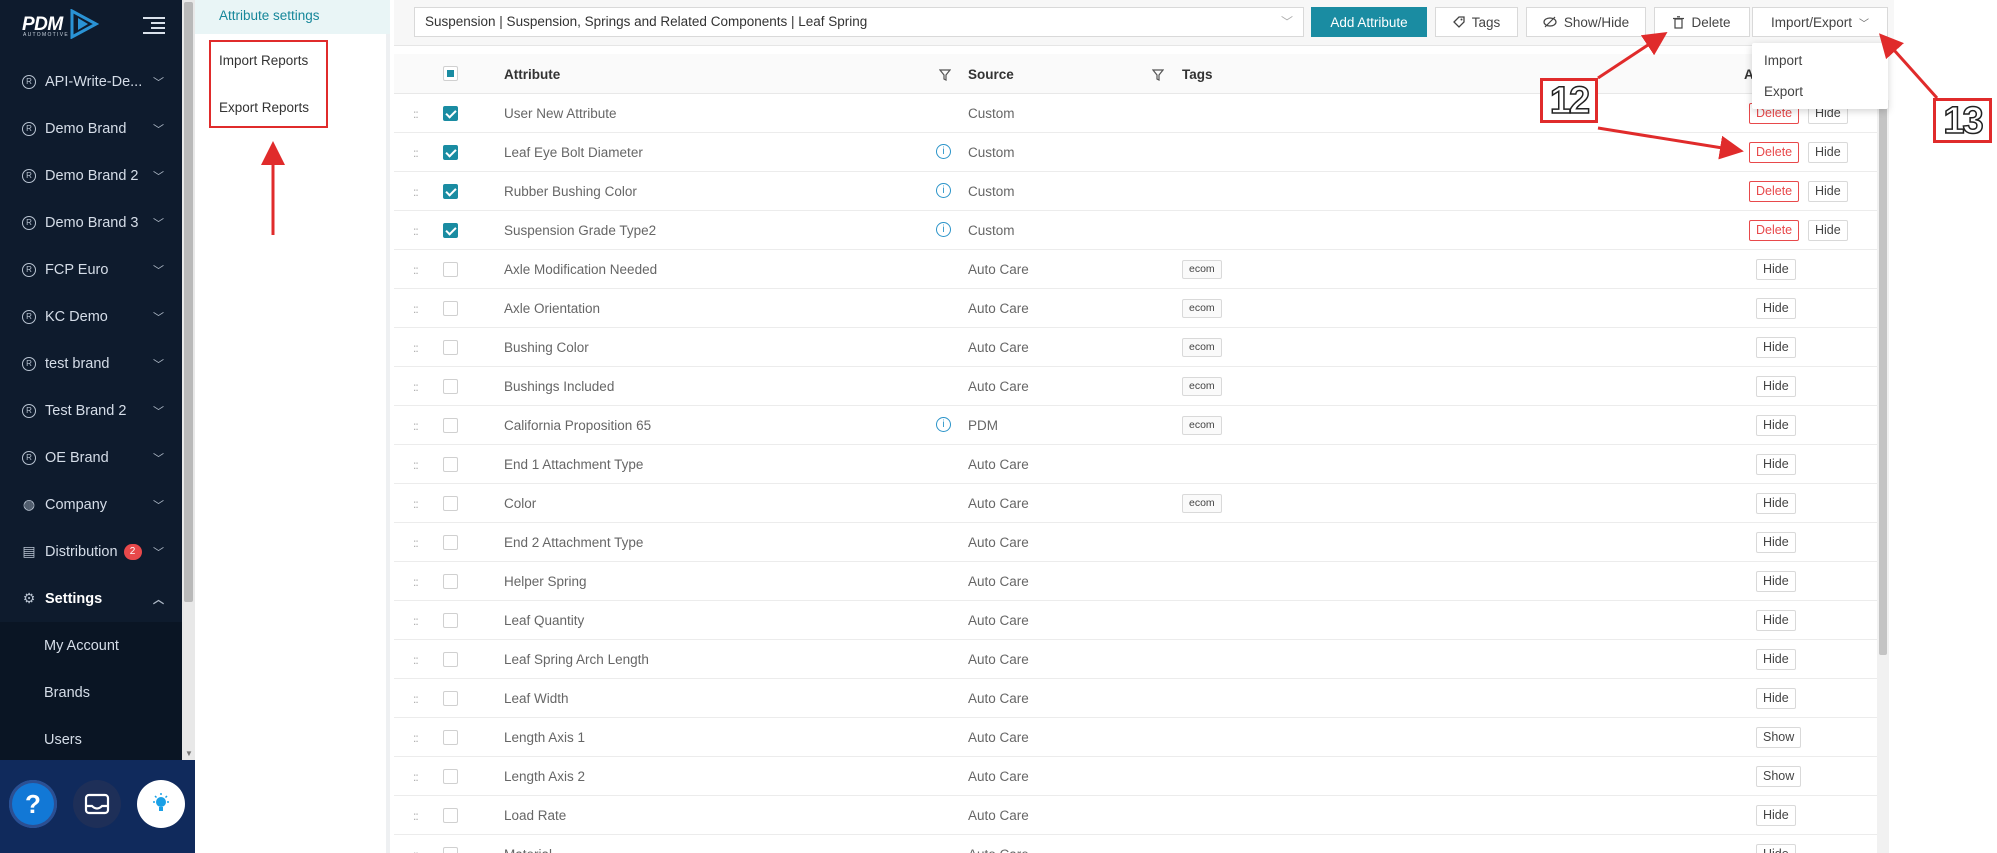 This screenshot has height=853, width=1997. I want to click on sidebar-subitem-users: Users, so click(91, 738).